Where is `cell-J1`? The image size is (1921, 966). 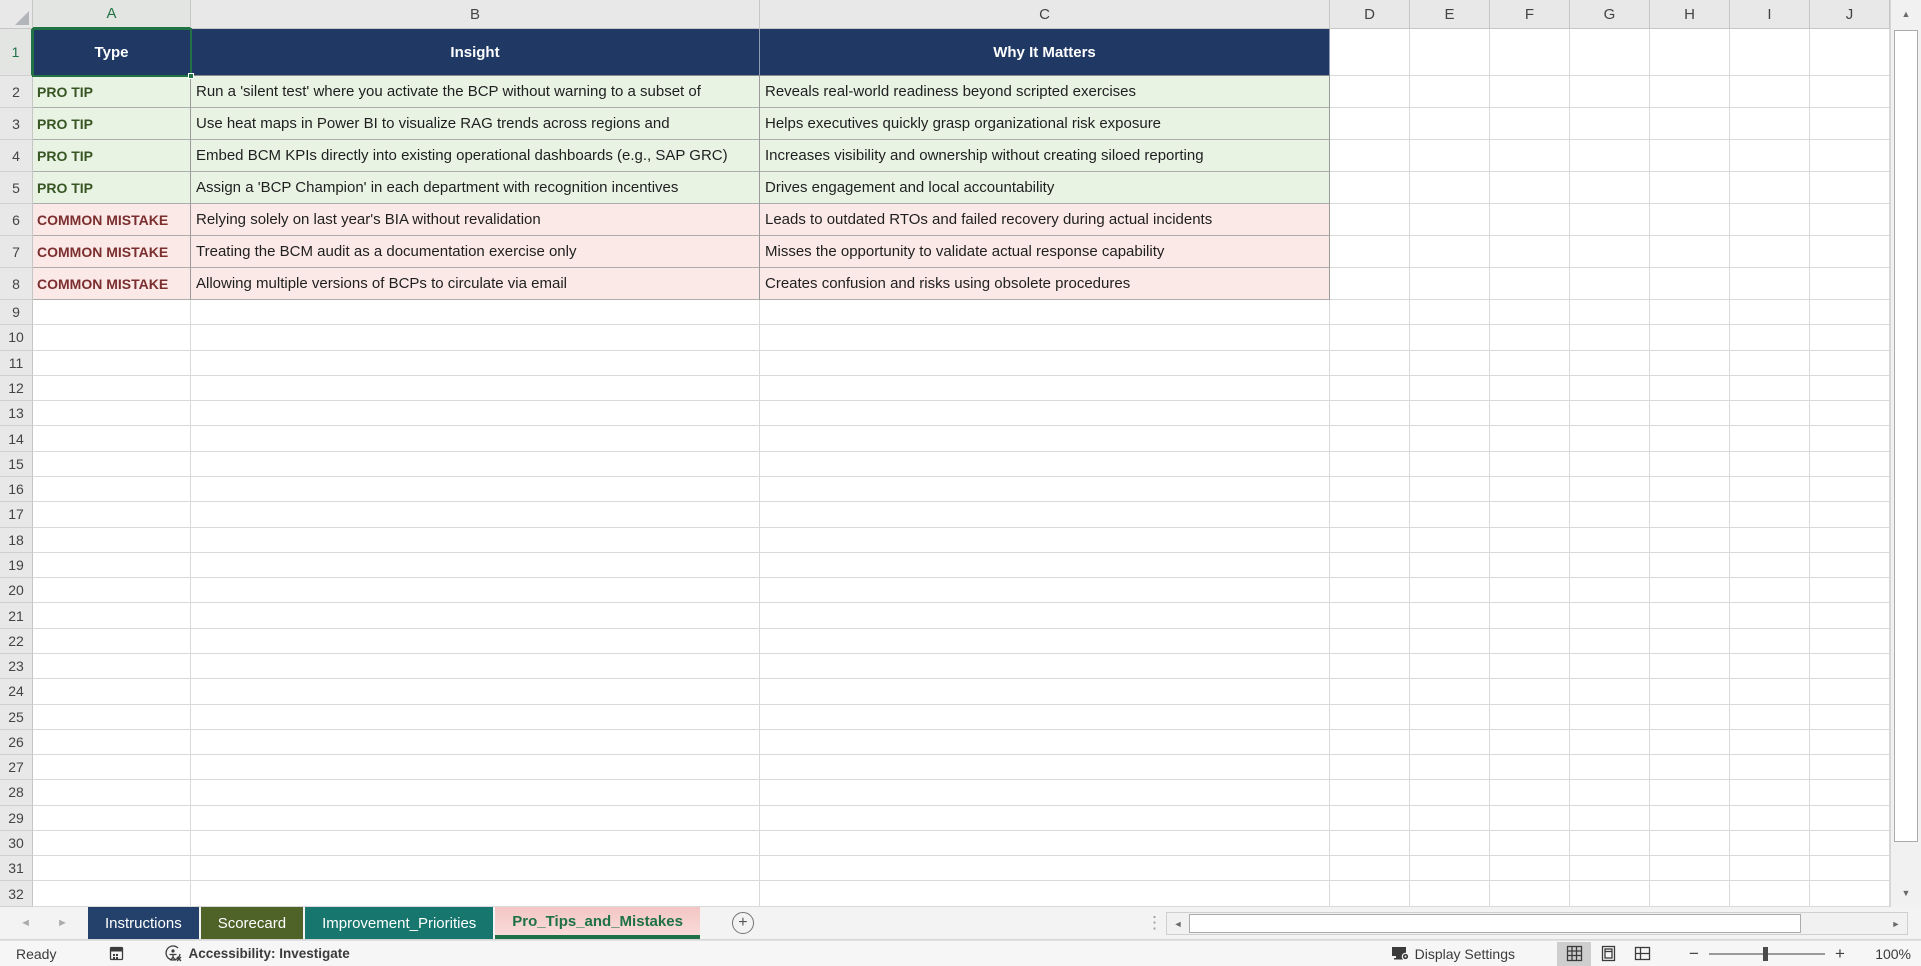
cell-J1 is located at coordinates (1850, 52).